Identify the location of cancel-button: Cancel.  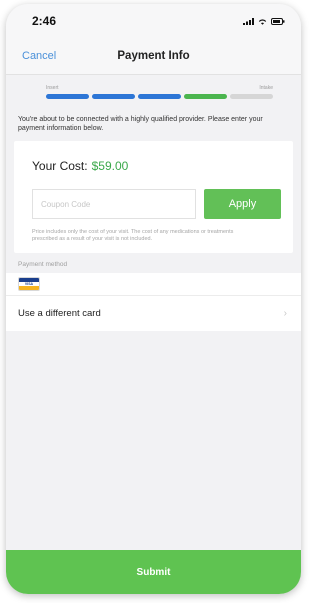
(39, 56).